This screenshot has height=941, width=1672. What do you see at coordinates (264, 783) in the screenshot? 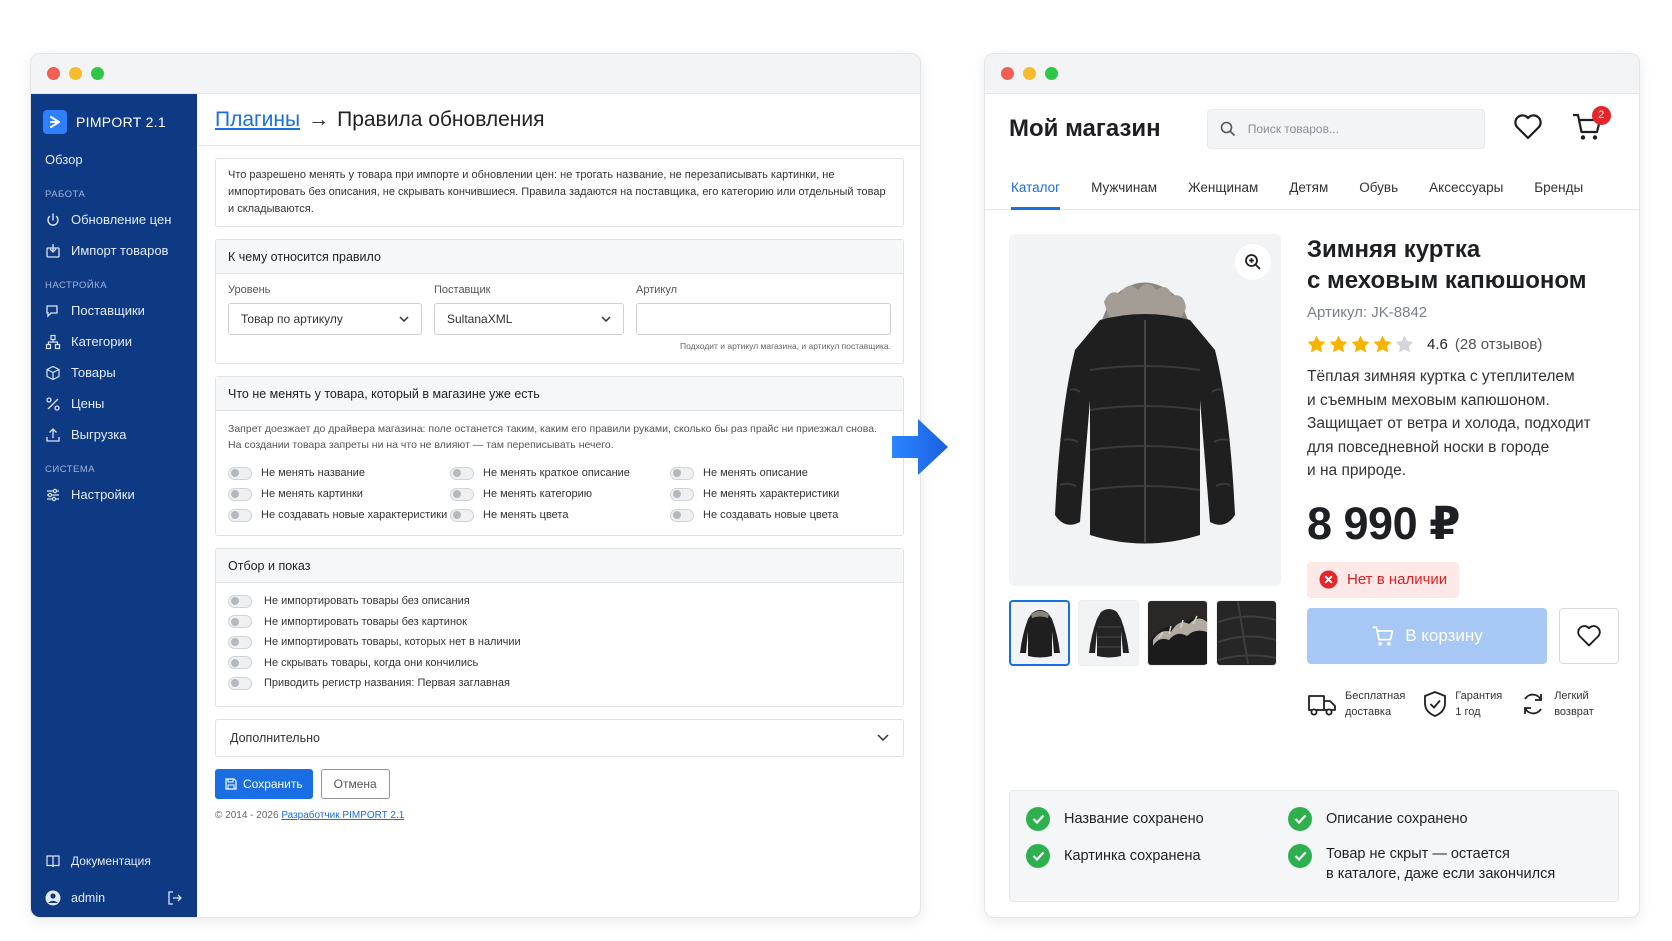
I see `save-button: Сохранить` at bounding box center [264, 783].